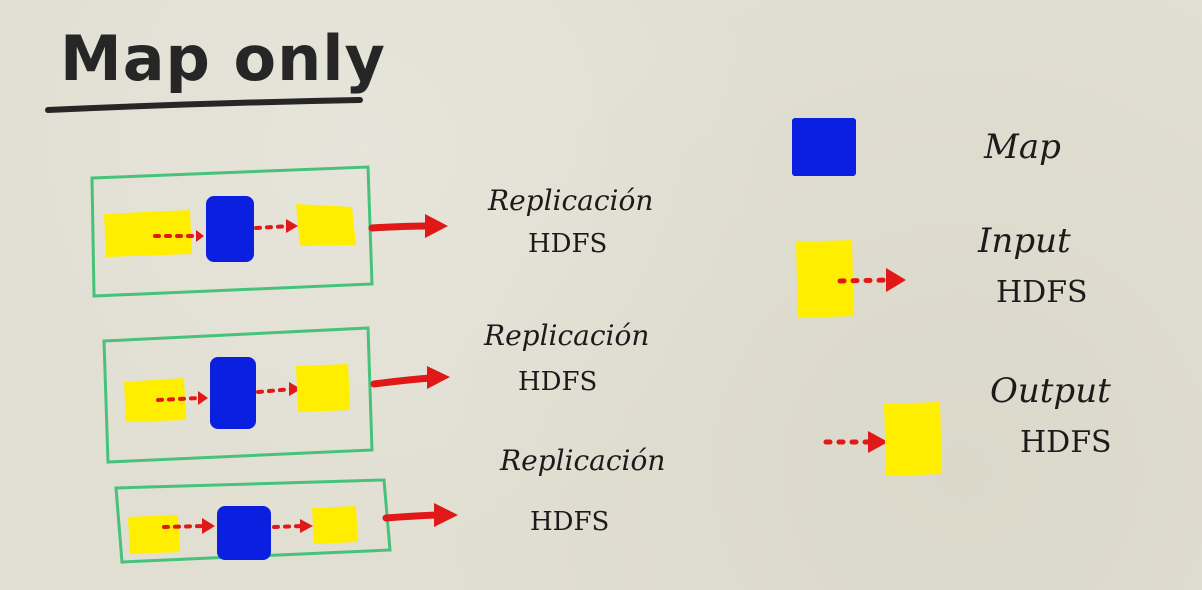  Describe the element at coordinates (1024, 241) in the screenshot. I see `legend-input-label-line1: Input` at that location.